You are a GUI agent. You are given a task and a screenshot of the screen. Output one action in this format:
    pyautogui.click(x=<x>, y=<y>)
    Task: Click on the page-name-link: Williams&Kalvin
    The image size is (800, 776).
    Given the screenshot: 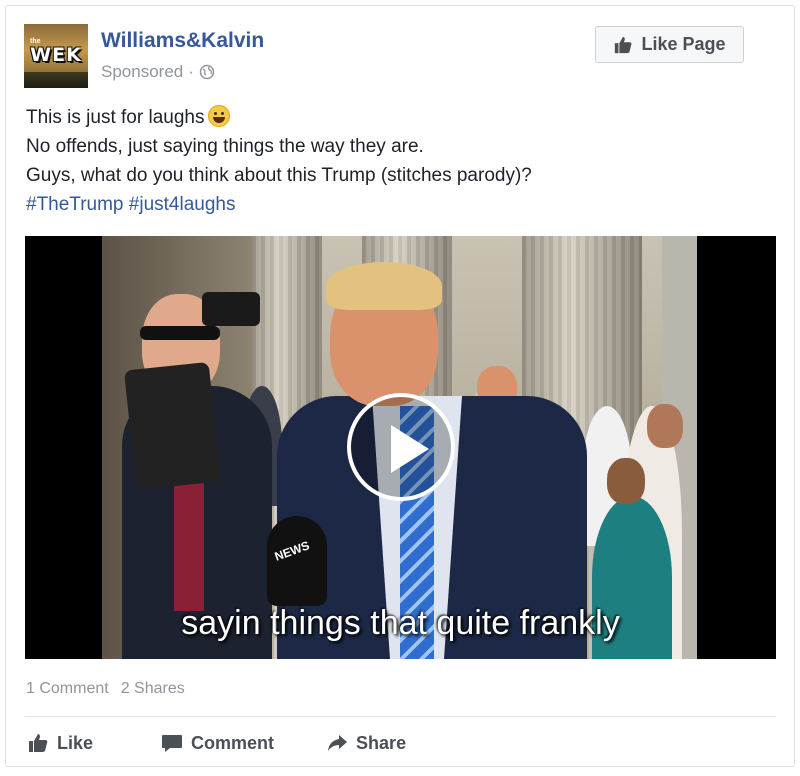 What is the action you would take?
    pyautogui.click(x=182, y=41)
    